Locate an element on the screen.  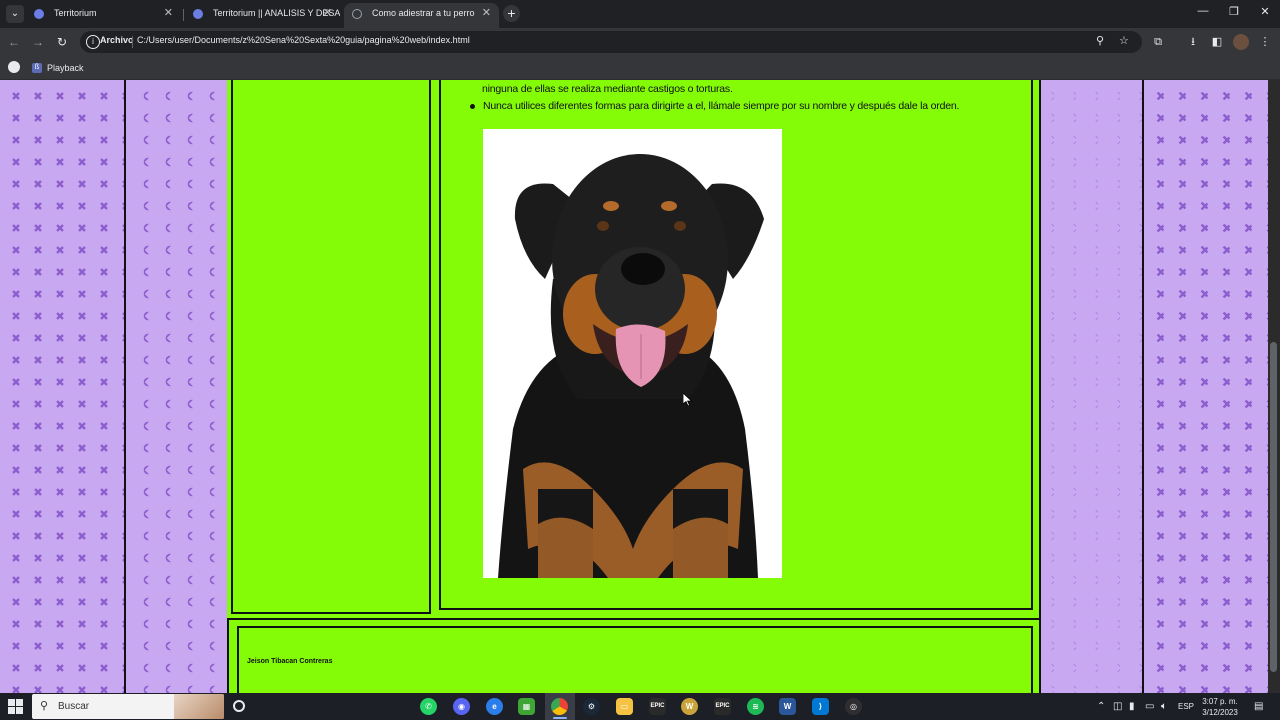
mouse-cursor-icon is located at coordinates (688, 400).